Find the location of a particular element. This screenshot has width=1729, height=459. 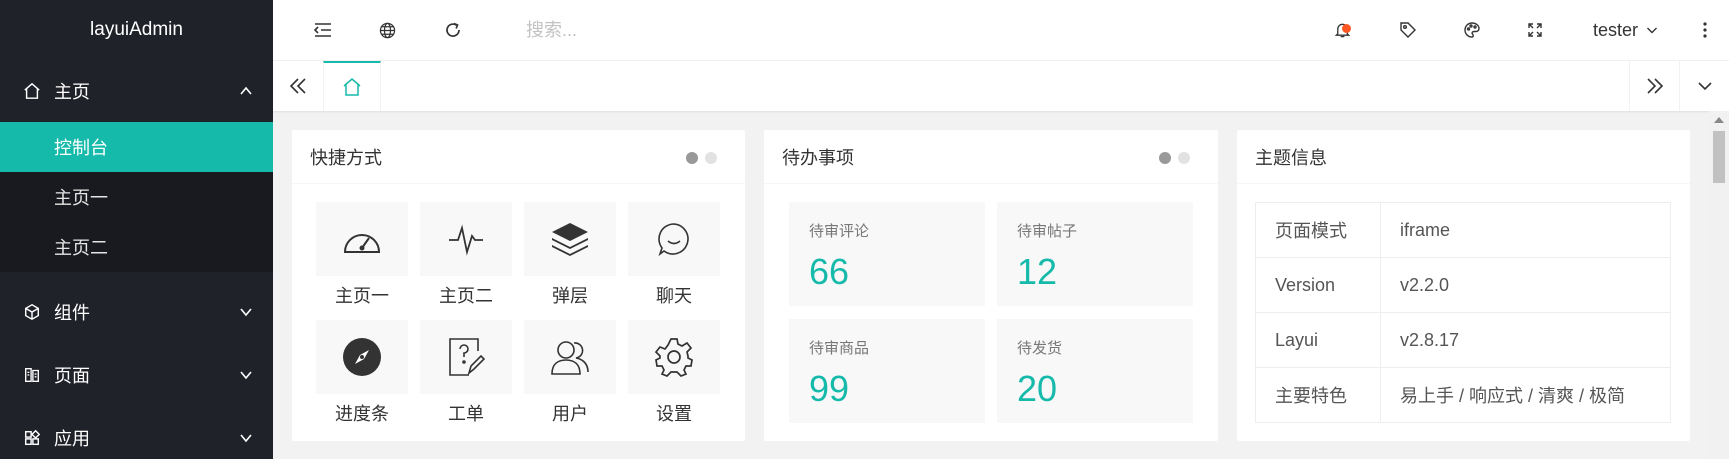

user-menu: tester is located at coordinates (1625, 30).